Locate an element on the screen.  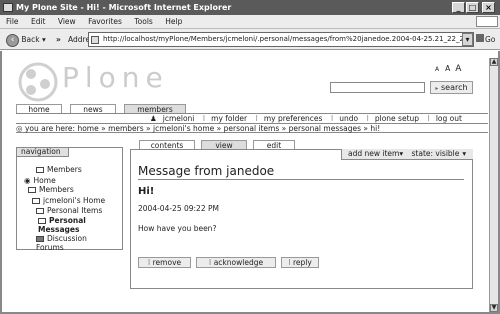
menu-tools: Tools is located at coordinates (143, 21).